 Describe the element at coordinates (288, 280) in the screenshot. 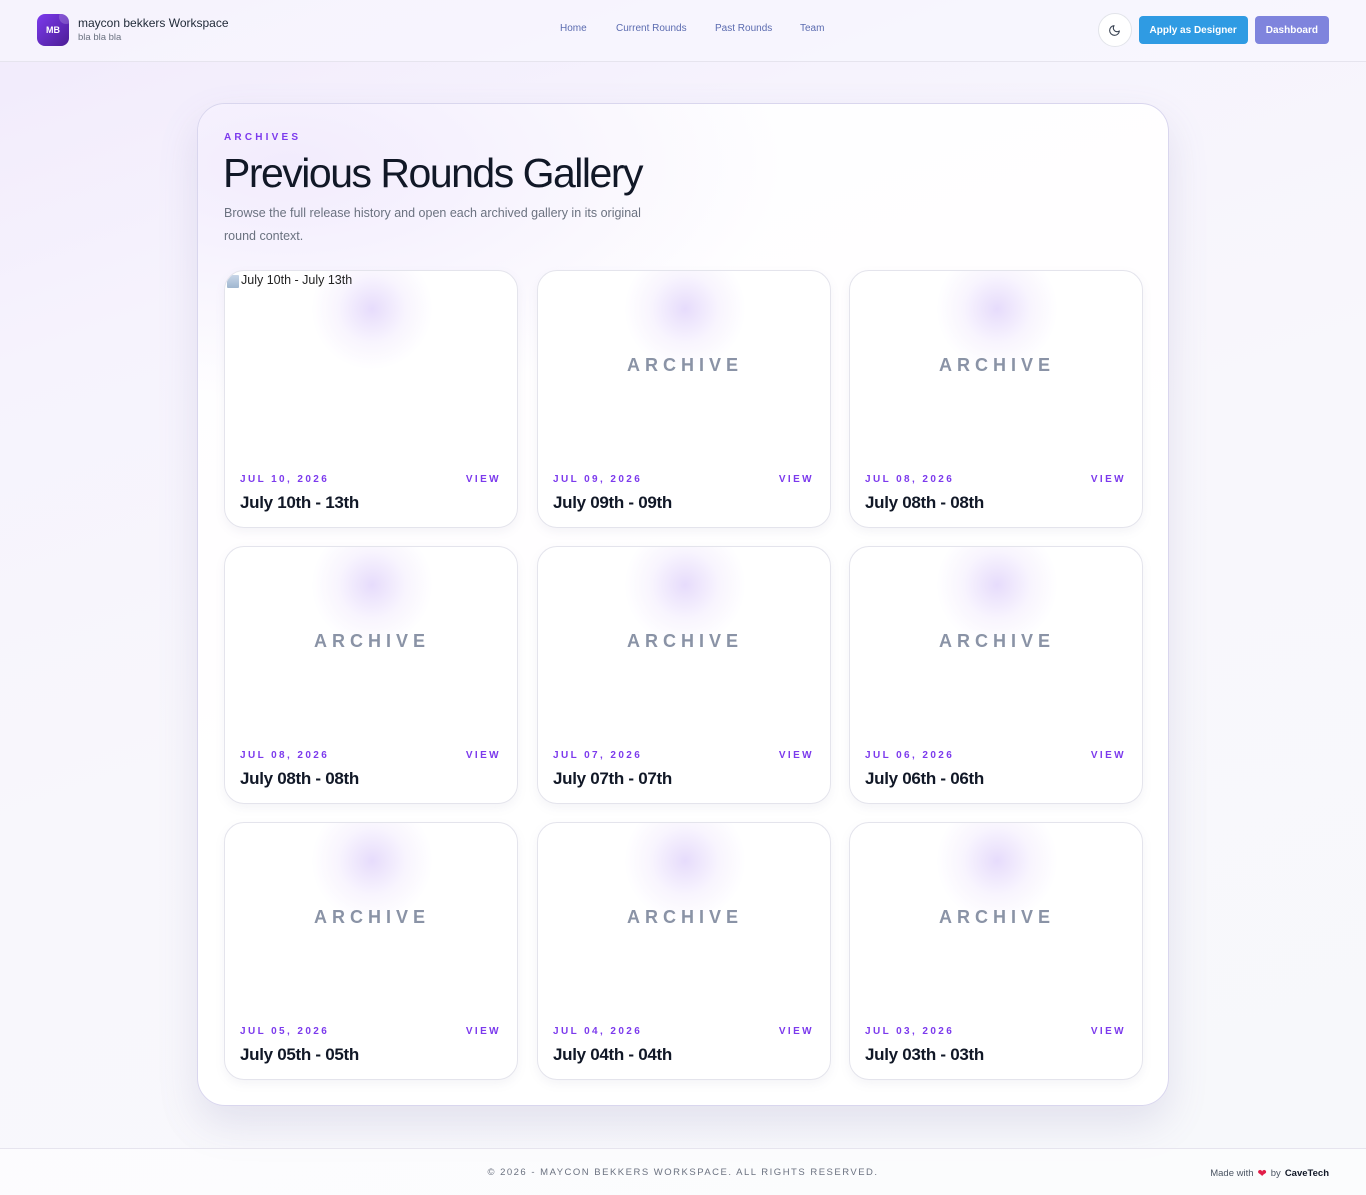

I see `broken-image: July 10th - July 13th` at that location.